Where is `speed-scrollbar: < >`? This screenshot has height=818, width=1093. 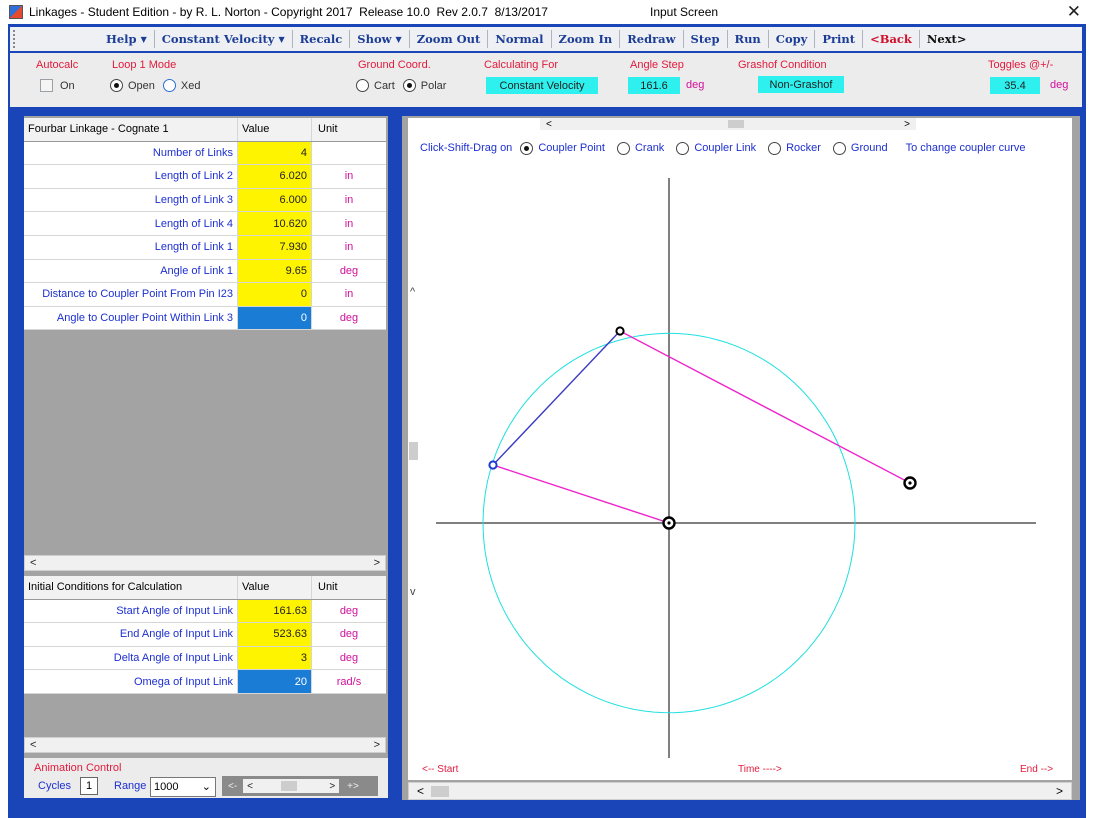
speed-scrollbar: < > is located at coordinates (291, 786).